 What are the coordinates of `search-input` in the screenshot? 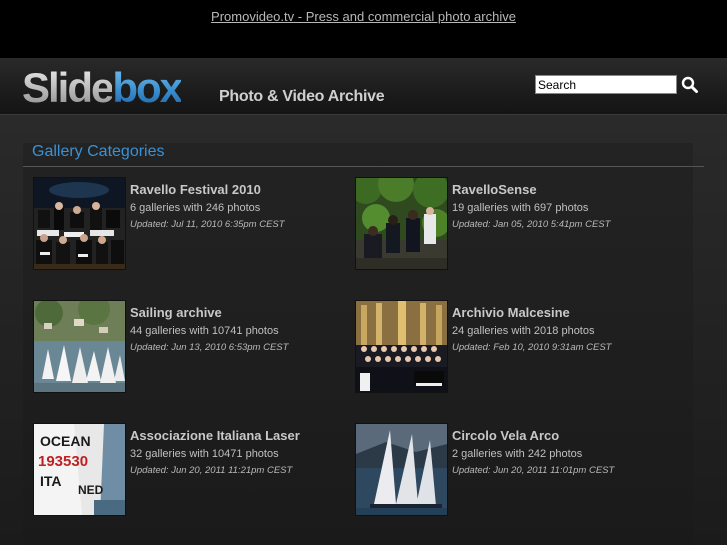 It's located at (606, 84).